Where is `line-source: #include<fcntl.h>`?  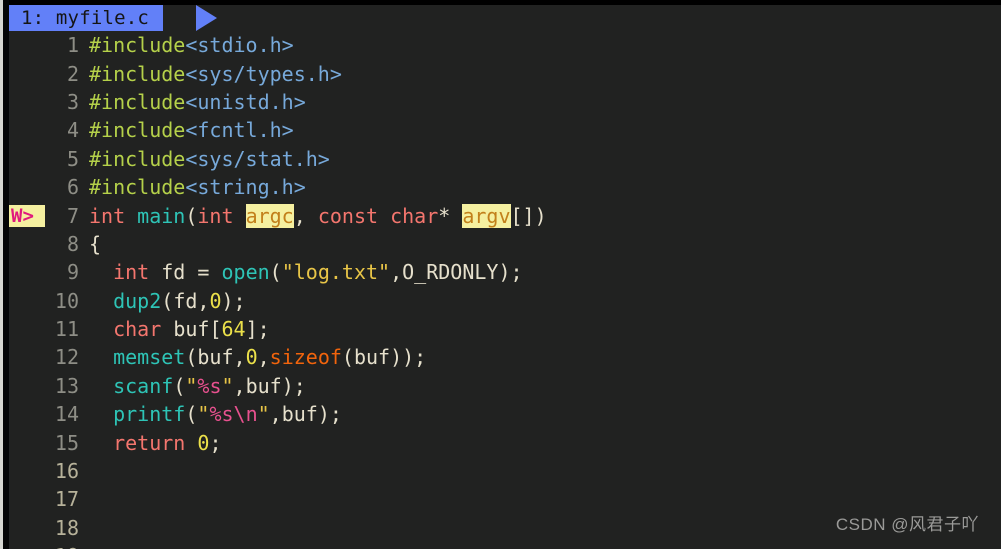
line-source: #include<fcntl.h> is located at coordinates (191, 130).